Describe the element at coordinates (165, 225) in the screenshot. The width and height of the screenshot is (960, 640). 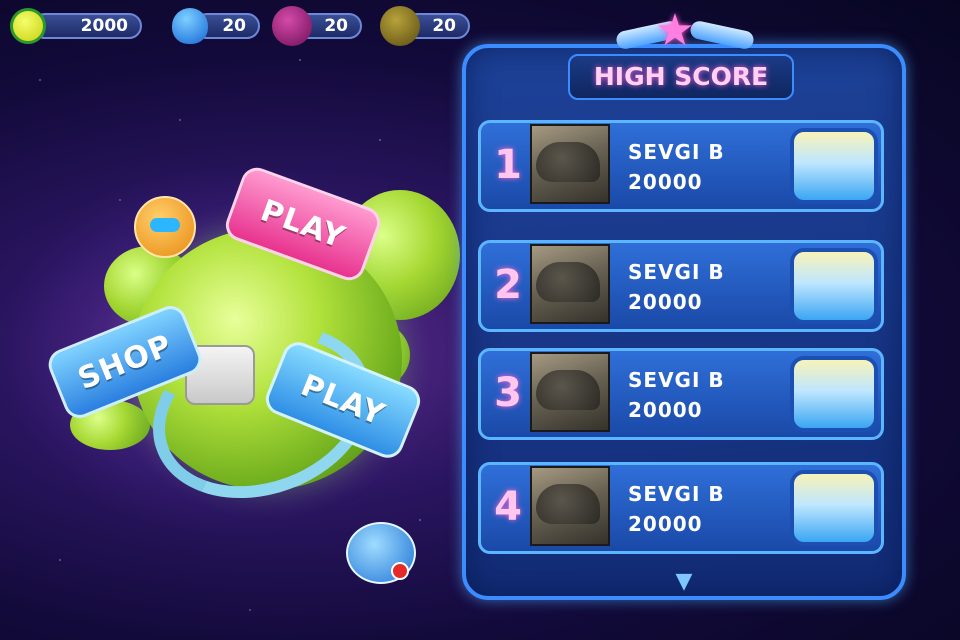
I see `robot-visor` at that location.